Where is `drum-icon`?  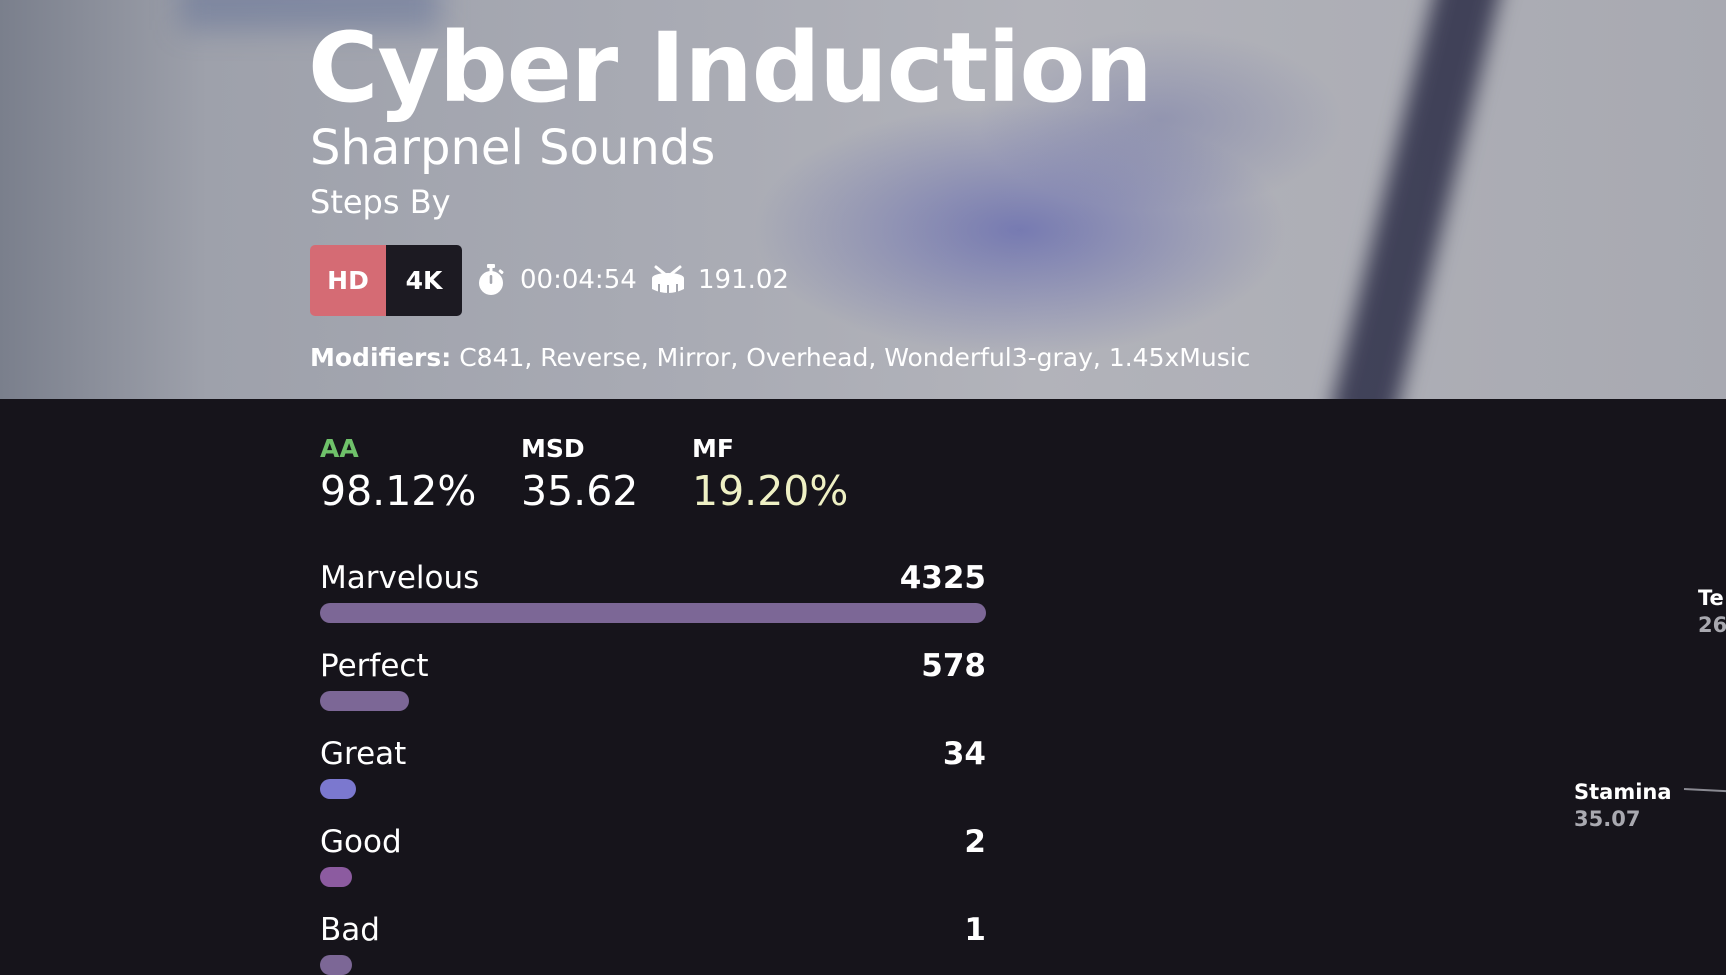 drum-icon is located at coordinates (668, 280).